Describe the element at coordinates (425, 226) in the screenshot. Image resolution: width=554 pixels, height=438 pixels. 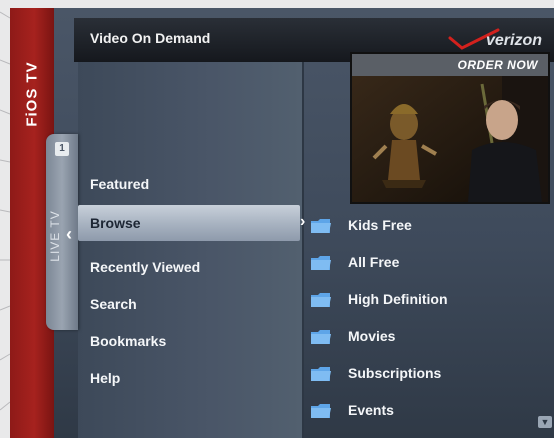
I see `category-kids-free: Kids Free` at that location.